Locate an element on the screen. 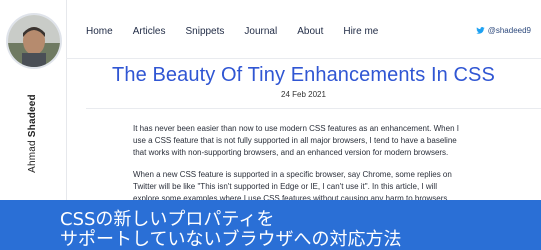 The width and height of the screenshot is (541, 250). author-name-vertical: Ahmad Shadeed is located at coordinates (32, 133).